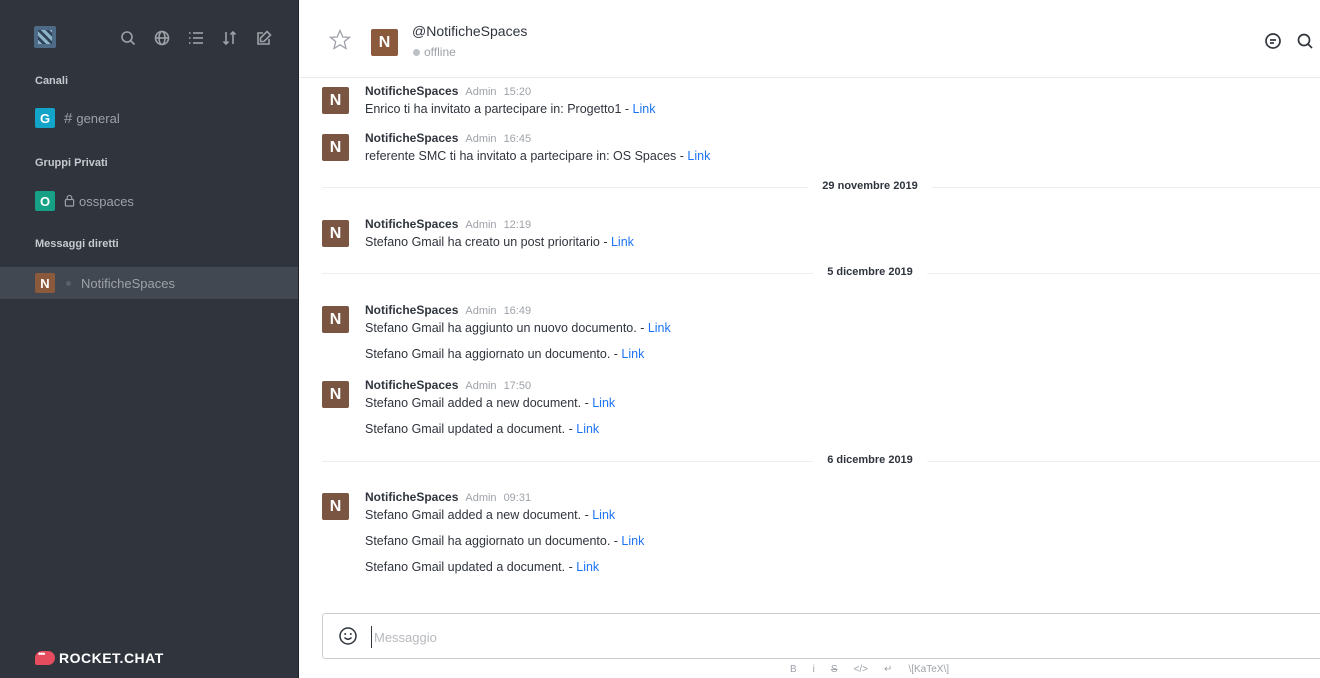 The width and height of the screenshot is (1320, 678). What do you see at coordinates (470, 31) in the screenshot?
I see `room-title: @NotificheSpaces` at bounding box center [470, 31].